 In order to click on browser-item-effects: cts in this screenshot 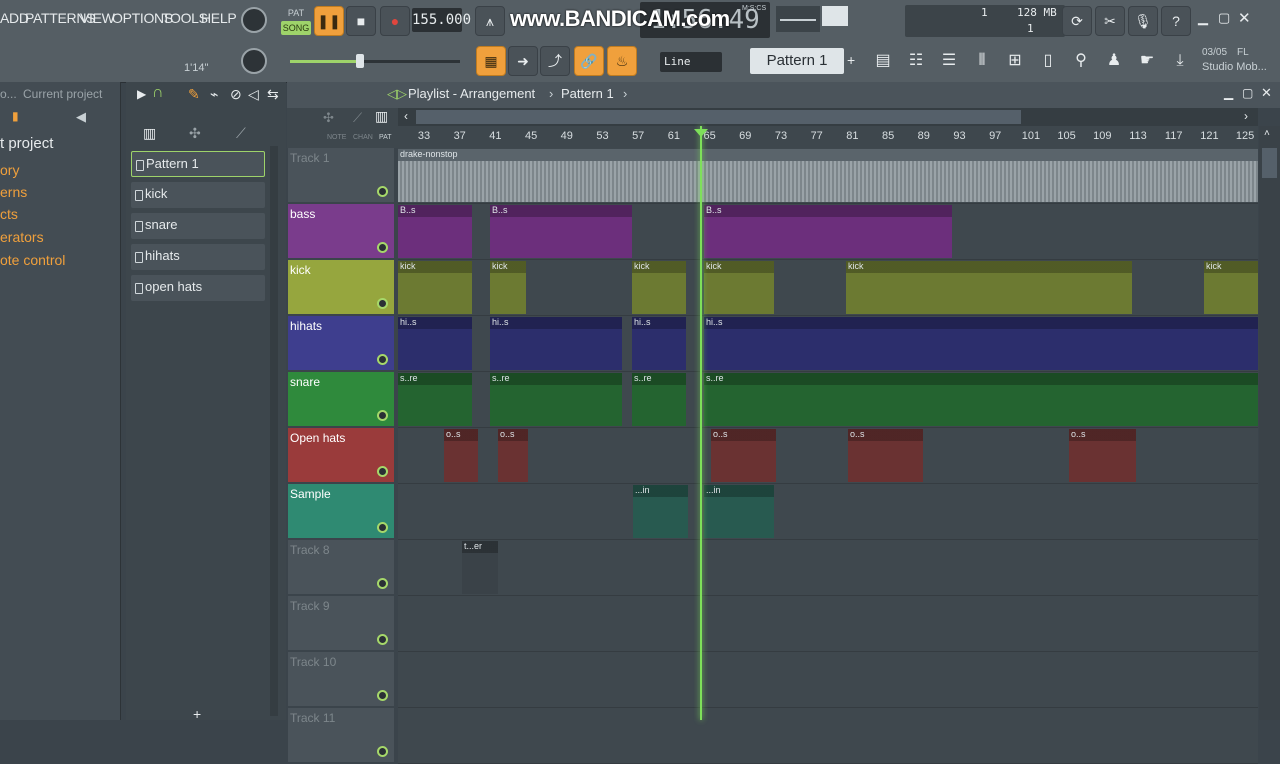, I will do `click(9, 214)`.